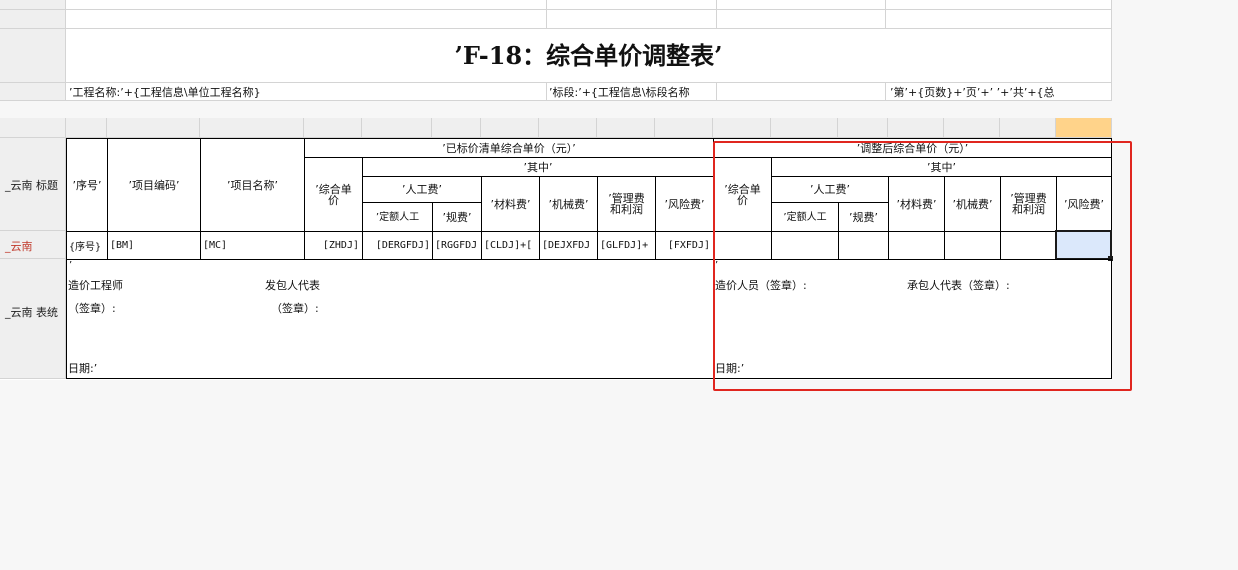 The image size is (1238, 570). Describe the element at coordinates (972, 204) in the screenshot. I see `header-machine-right: ’机械费’` at that location.